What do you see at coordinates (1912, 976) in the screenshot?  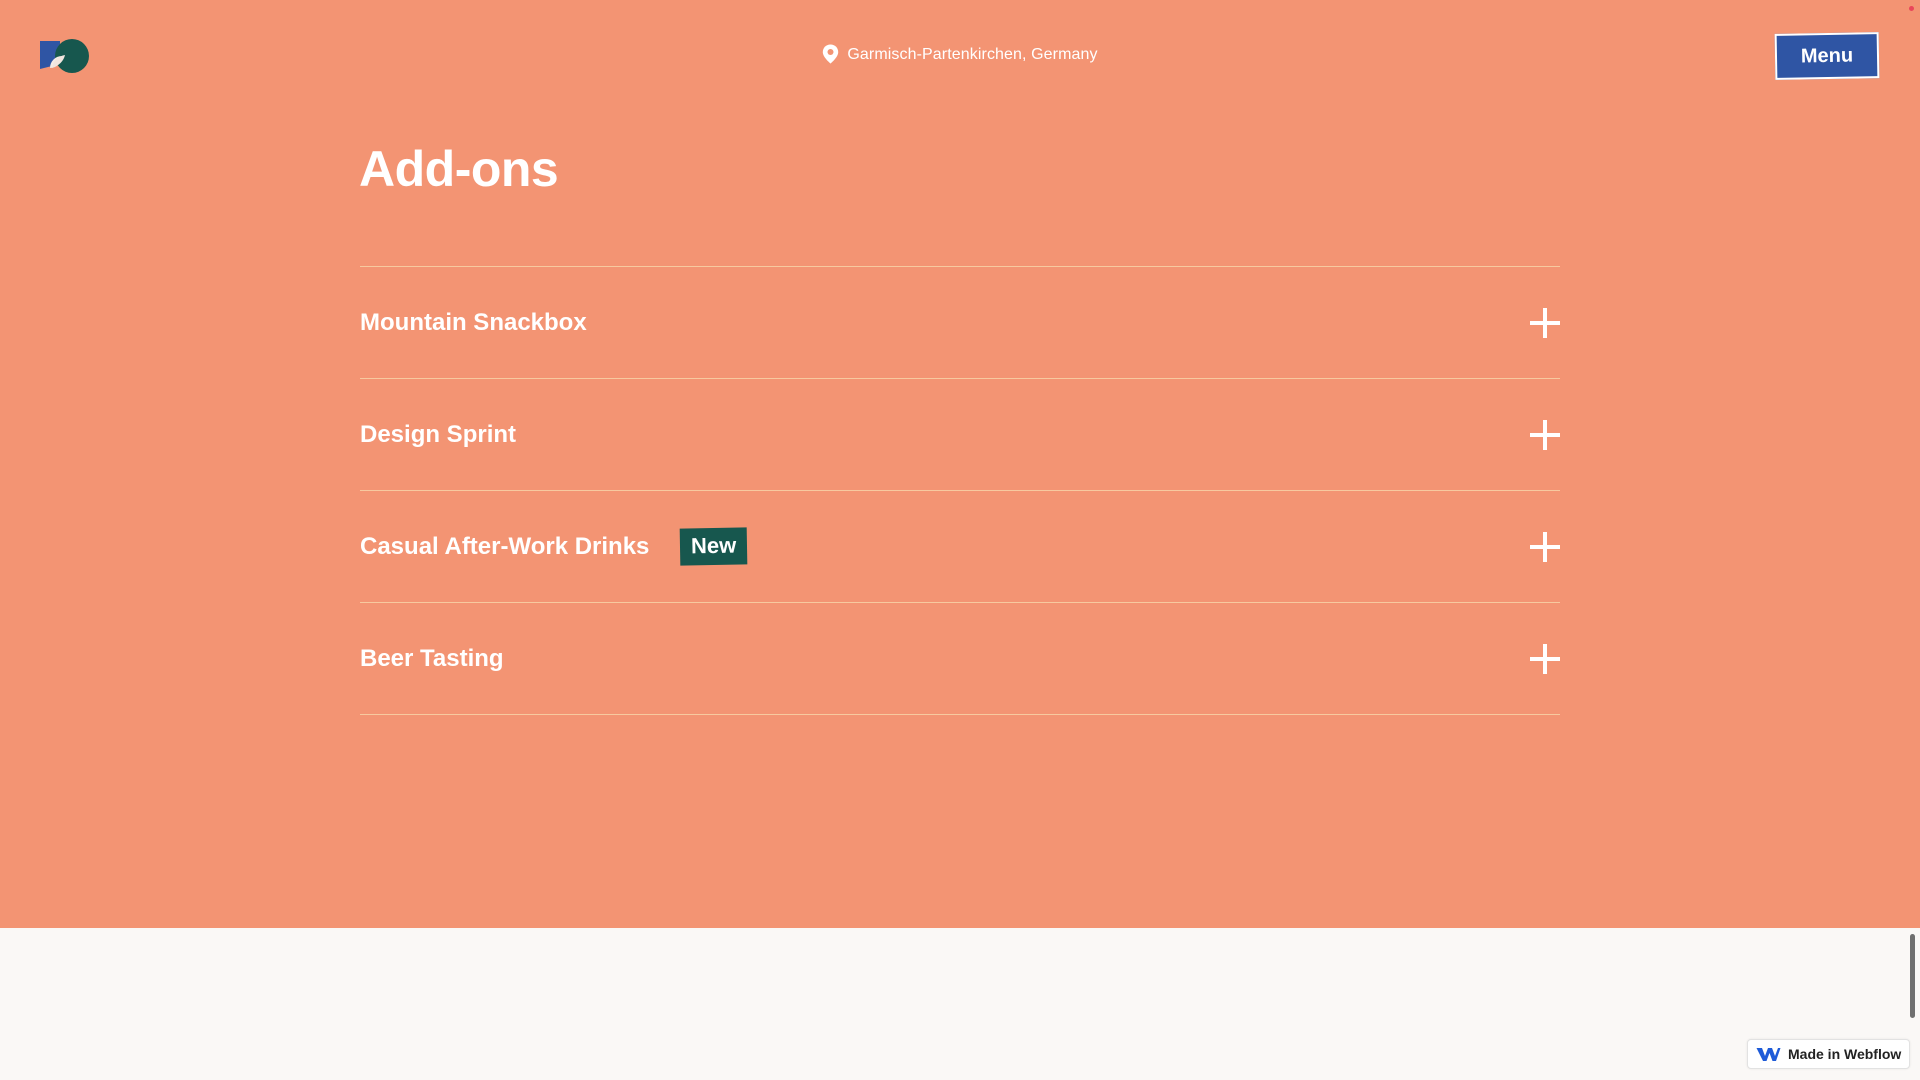 I see `scrollbar-thumb` at bounding box center [1912, 976].